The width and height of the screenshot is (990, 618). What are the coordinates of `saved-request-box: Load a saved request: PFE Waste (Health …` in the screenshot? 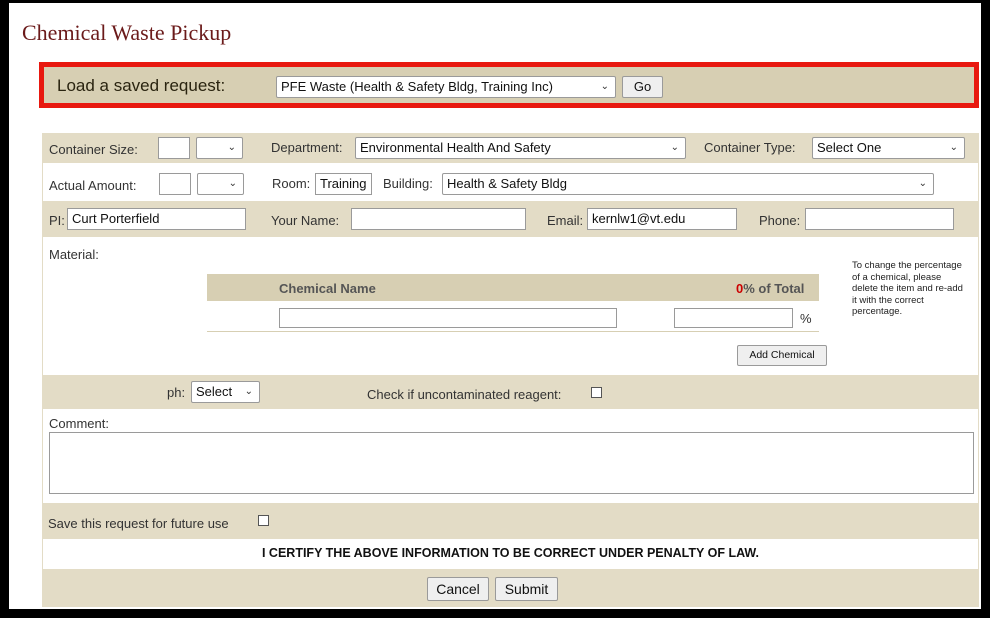 It's located at (509, 85).